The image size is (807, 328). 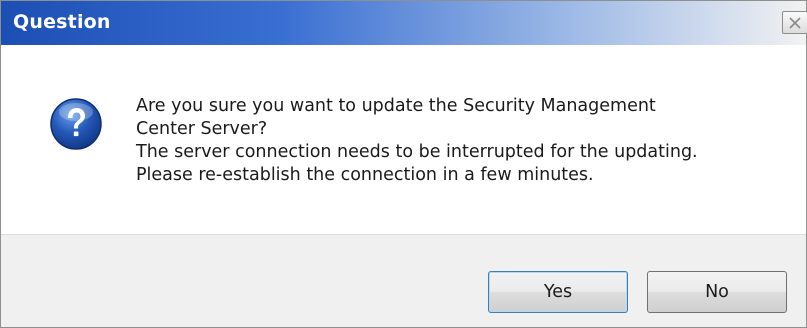 What do you see at coordinates (558, 292) in the screenshot?
I see `yes-button: Yes` at bounding box center [558, 292].